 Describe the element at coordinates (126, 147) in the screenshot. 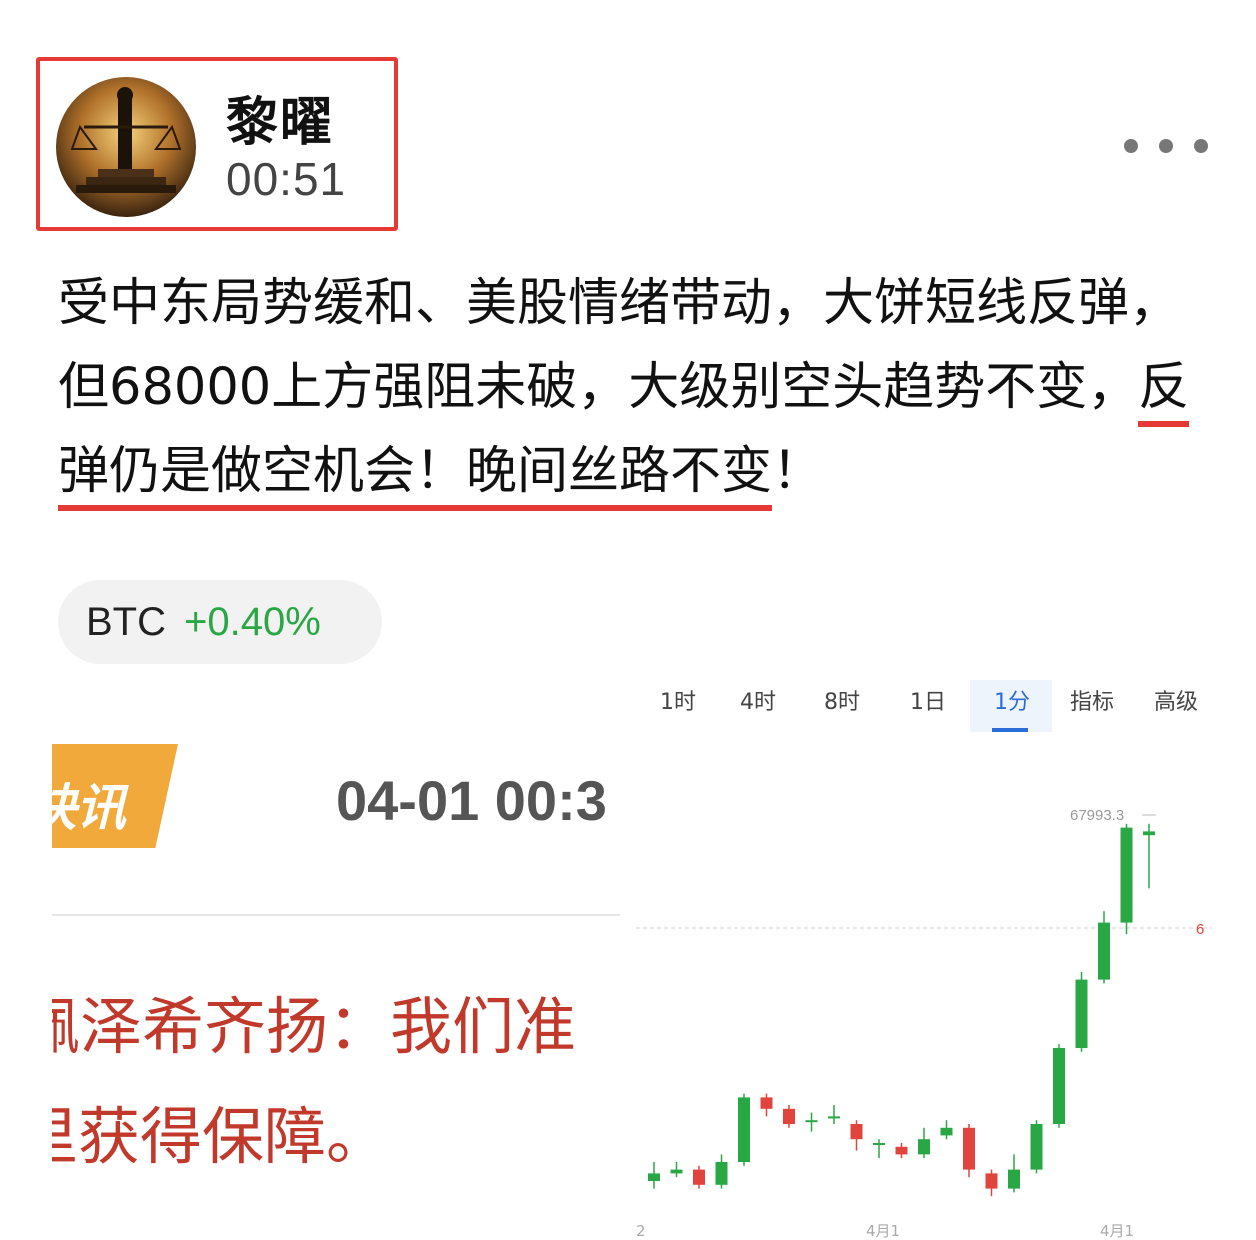

I see `avatar` at that location.